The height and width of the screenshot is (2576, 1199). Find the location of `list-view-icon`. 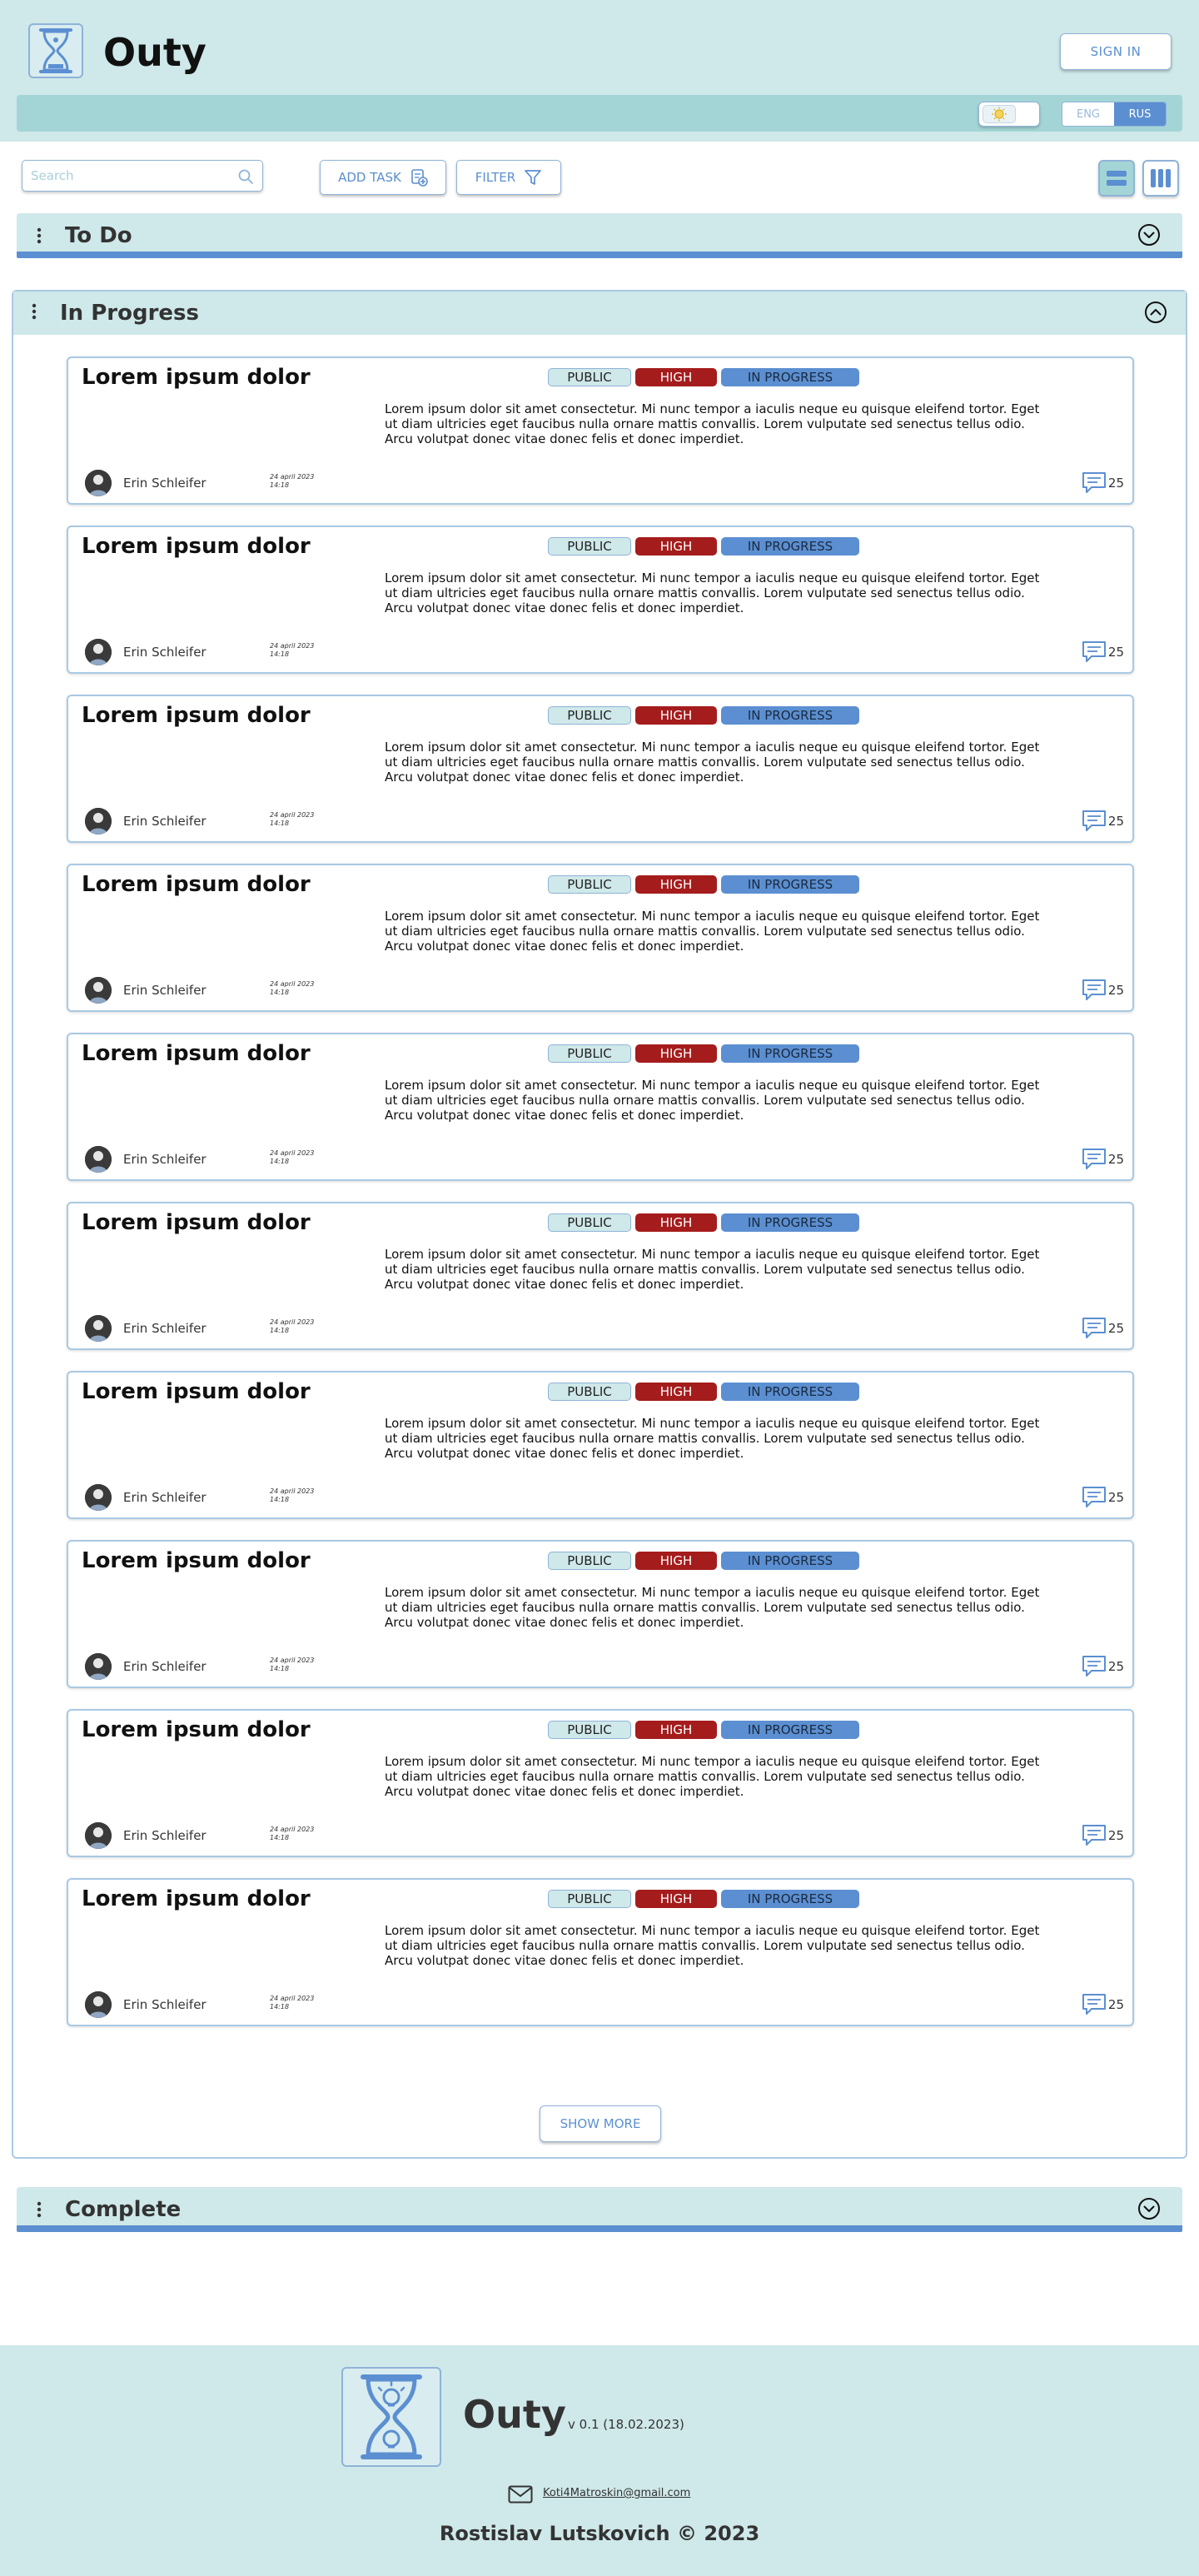

list-view-icon is located at coordinates (1117, 178).